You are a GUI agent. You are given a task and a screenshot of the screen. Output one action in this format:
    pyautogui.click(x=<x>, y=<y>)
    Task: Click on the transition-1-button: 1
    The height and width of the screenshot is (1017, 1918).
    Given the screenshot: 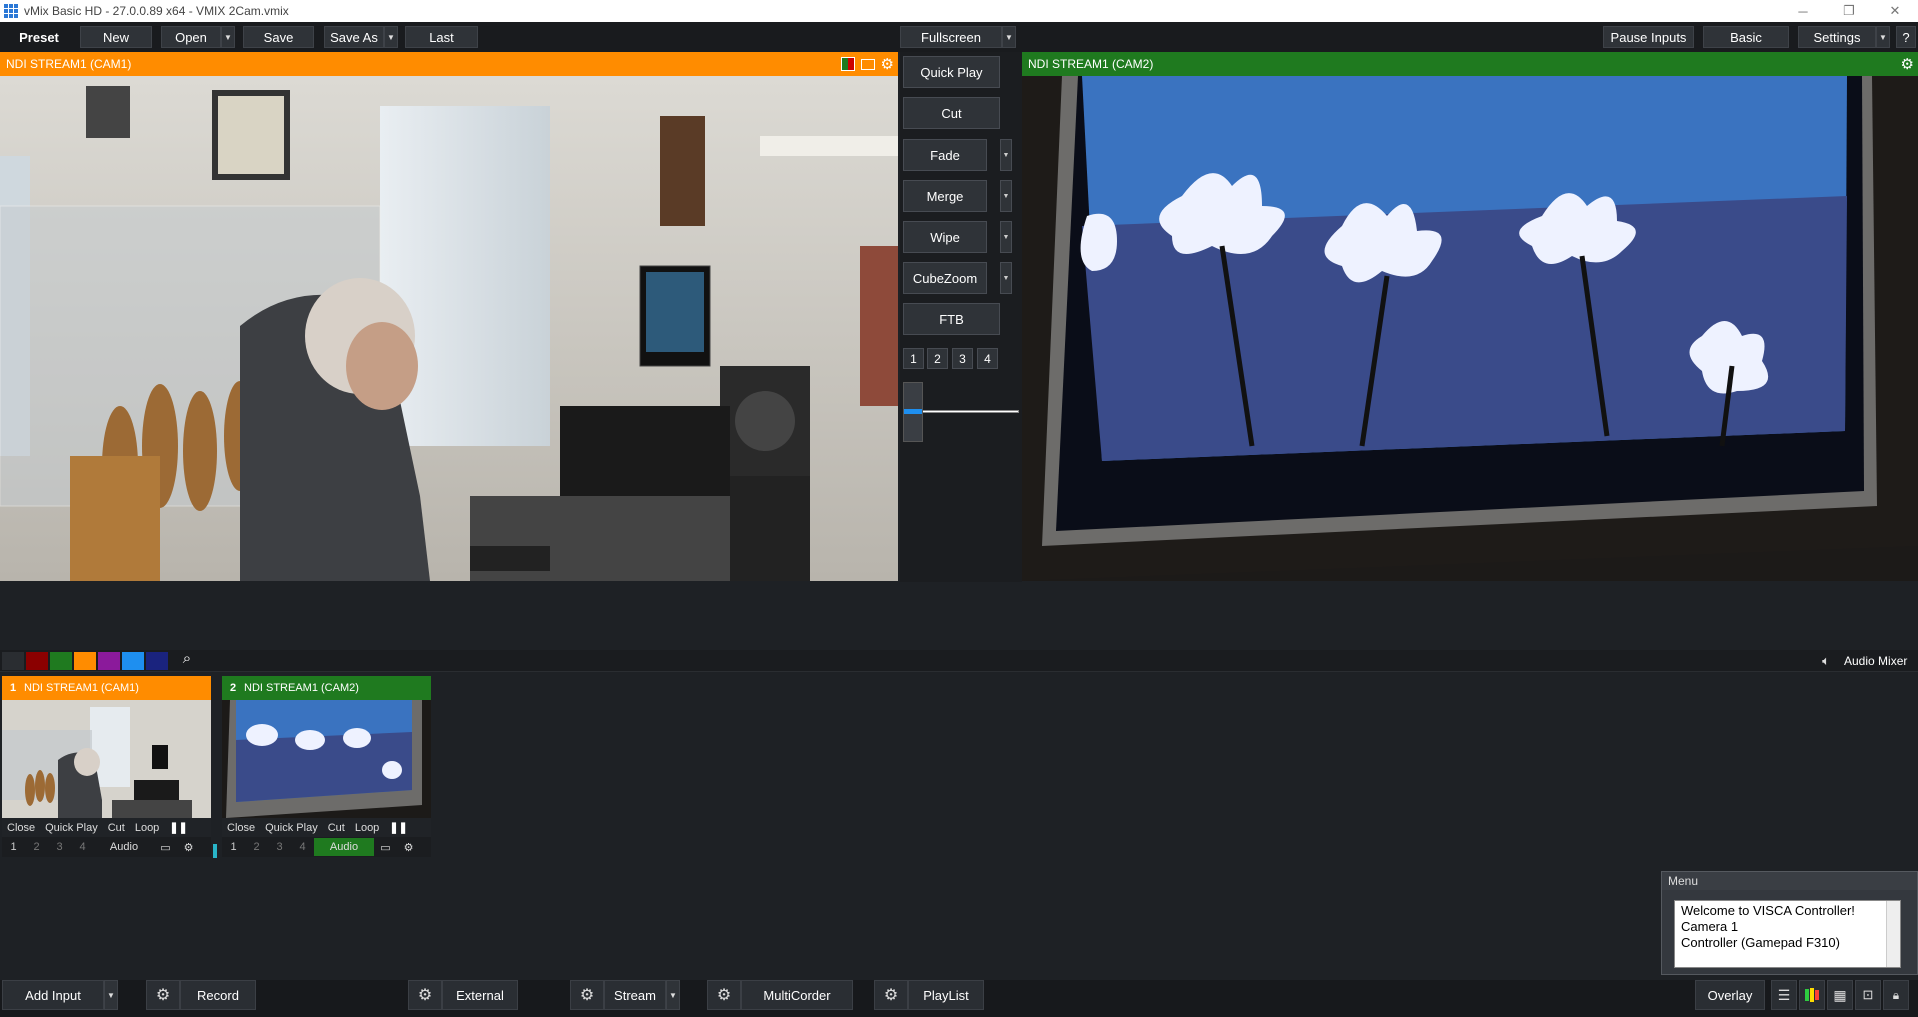 What is the action you would take?
    pyautogui.click(x=913, y=358)
    